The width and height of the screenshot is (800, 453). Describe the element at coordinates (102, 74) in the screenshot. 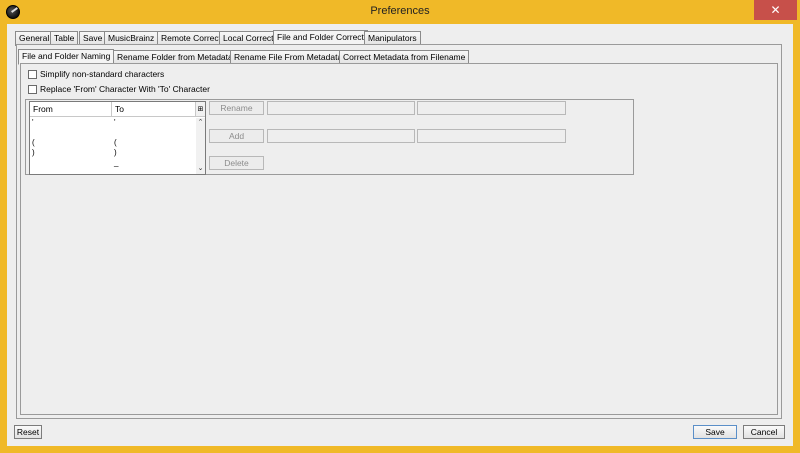

I see `simplify-label: Simplify non-standard characters` at that location.